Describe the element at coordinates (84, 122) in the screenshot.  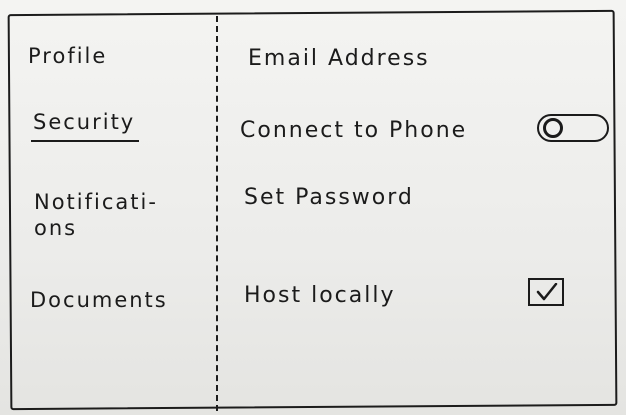
I see `sidebar-item-label: Security` at that location.